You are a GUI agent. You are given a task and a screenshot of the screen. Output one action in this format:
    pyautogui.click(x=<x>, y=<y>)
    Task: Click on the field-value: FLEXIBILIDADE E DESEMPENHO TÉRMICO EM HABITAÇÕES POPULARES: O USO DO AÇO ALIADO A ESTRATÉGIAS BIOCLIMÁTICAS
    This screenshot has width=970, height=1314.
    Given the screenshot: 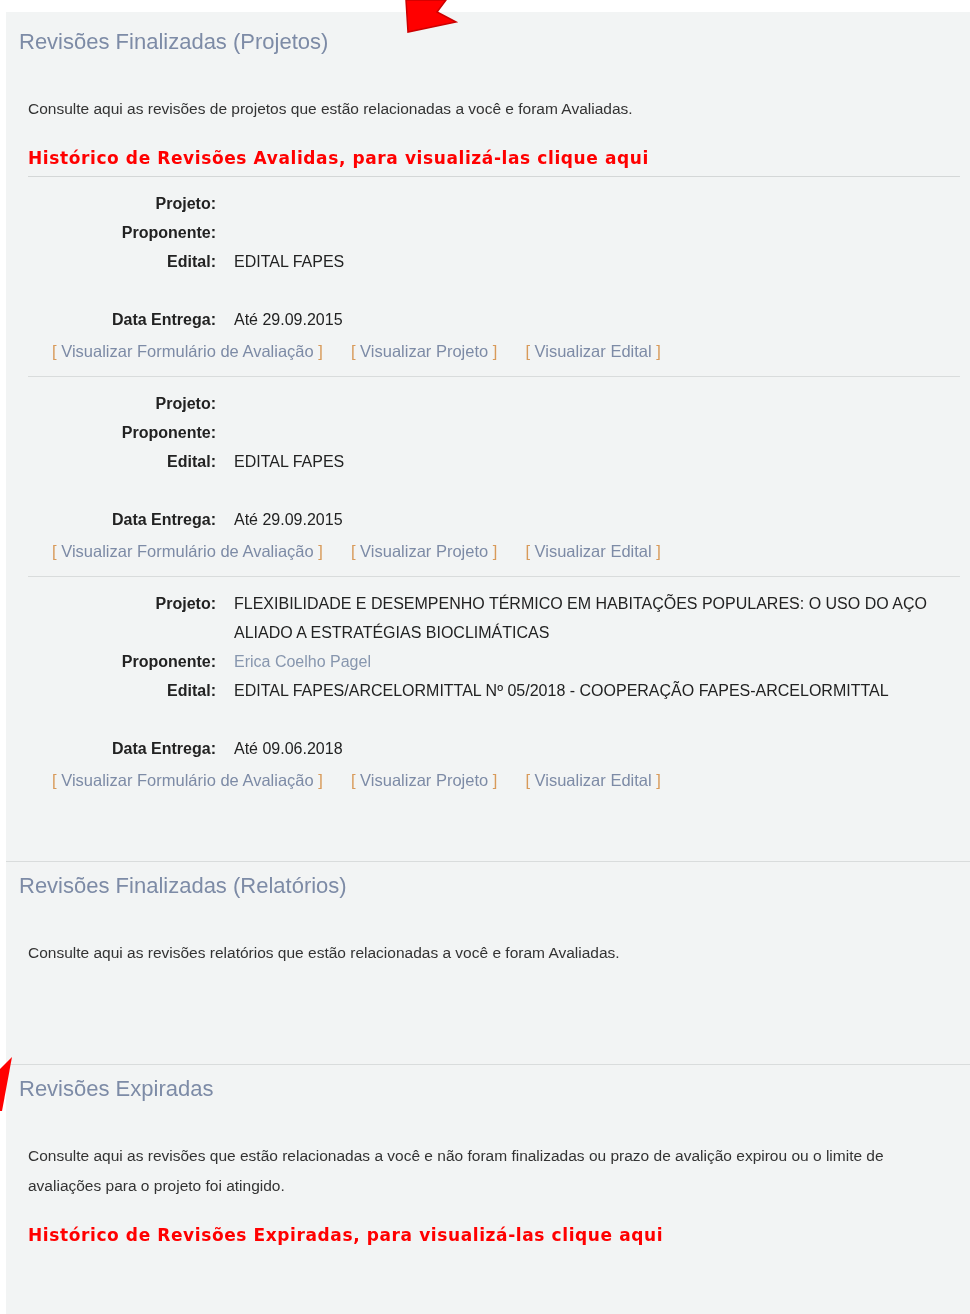 What is the action you would take?
    pyautogui.click(x=581, y=618)
    